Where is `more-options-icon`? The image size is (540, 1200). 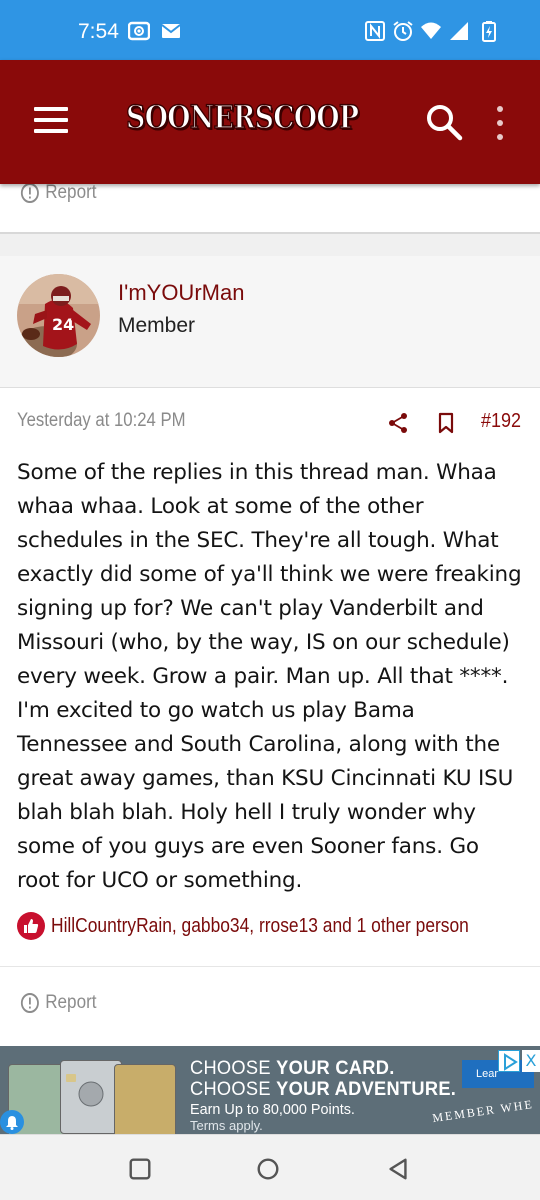 more-options-icon is located at coordinates (500, 123).